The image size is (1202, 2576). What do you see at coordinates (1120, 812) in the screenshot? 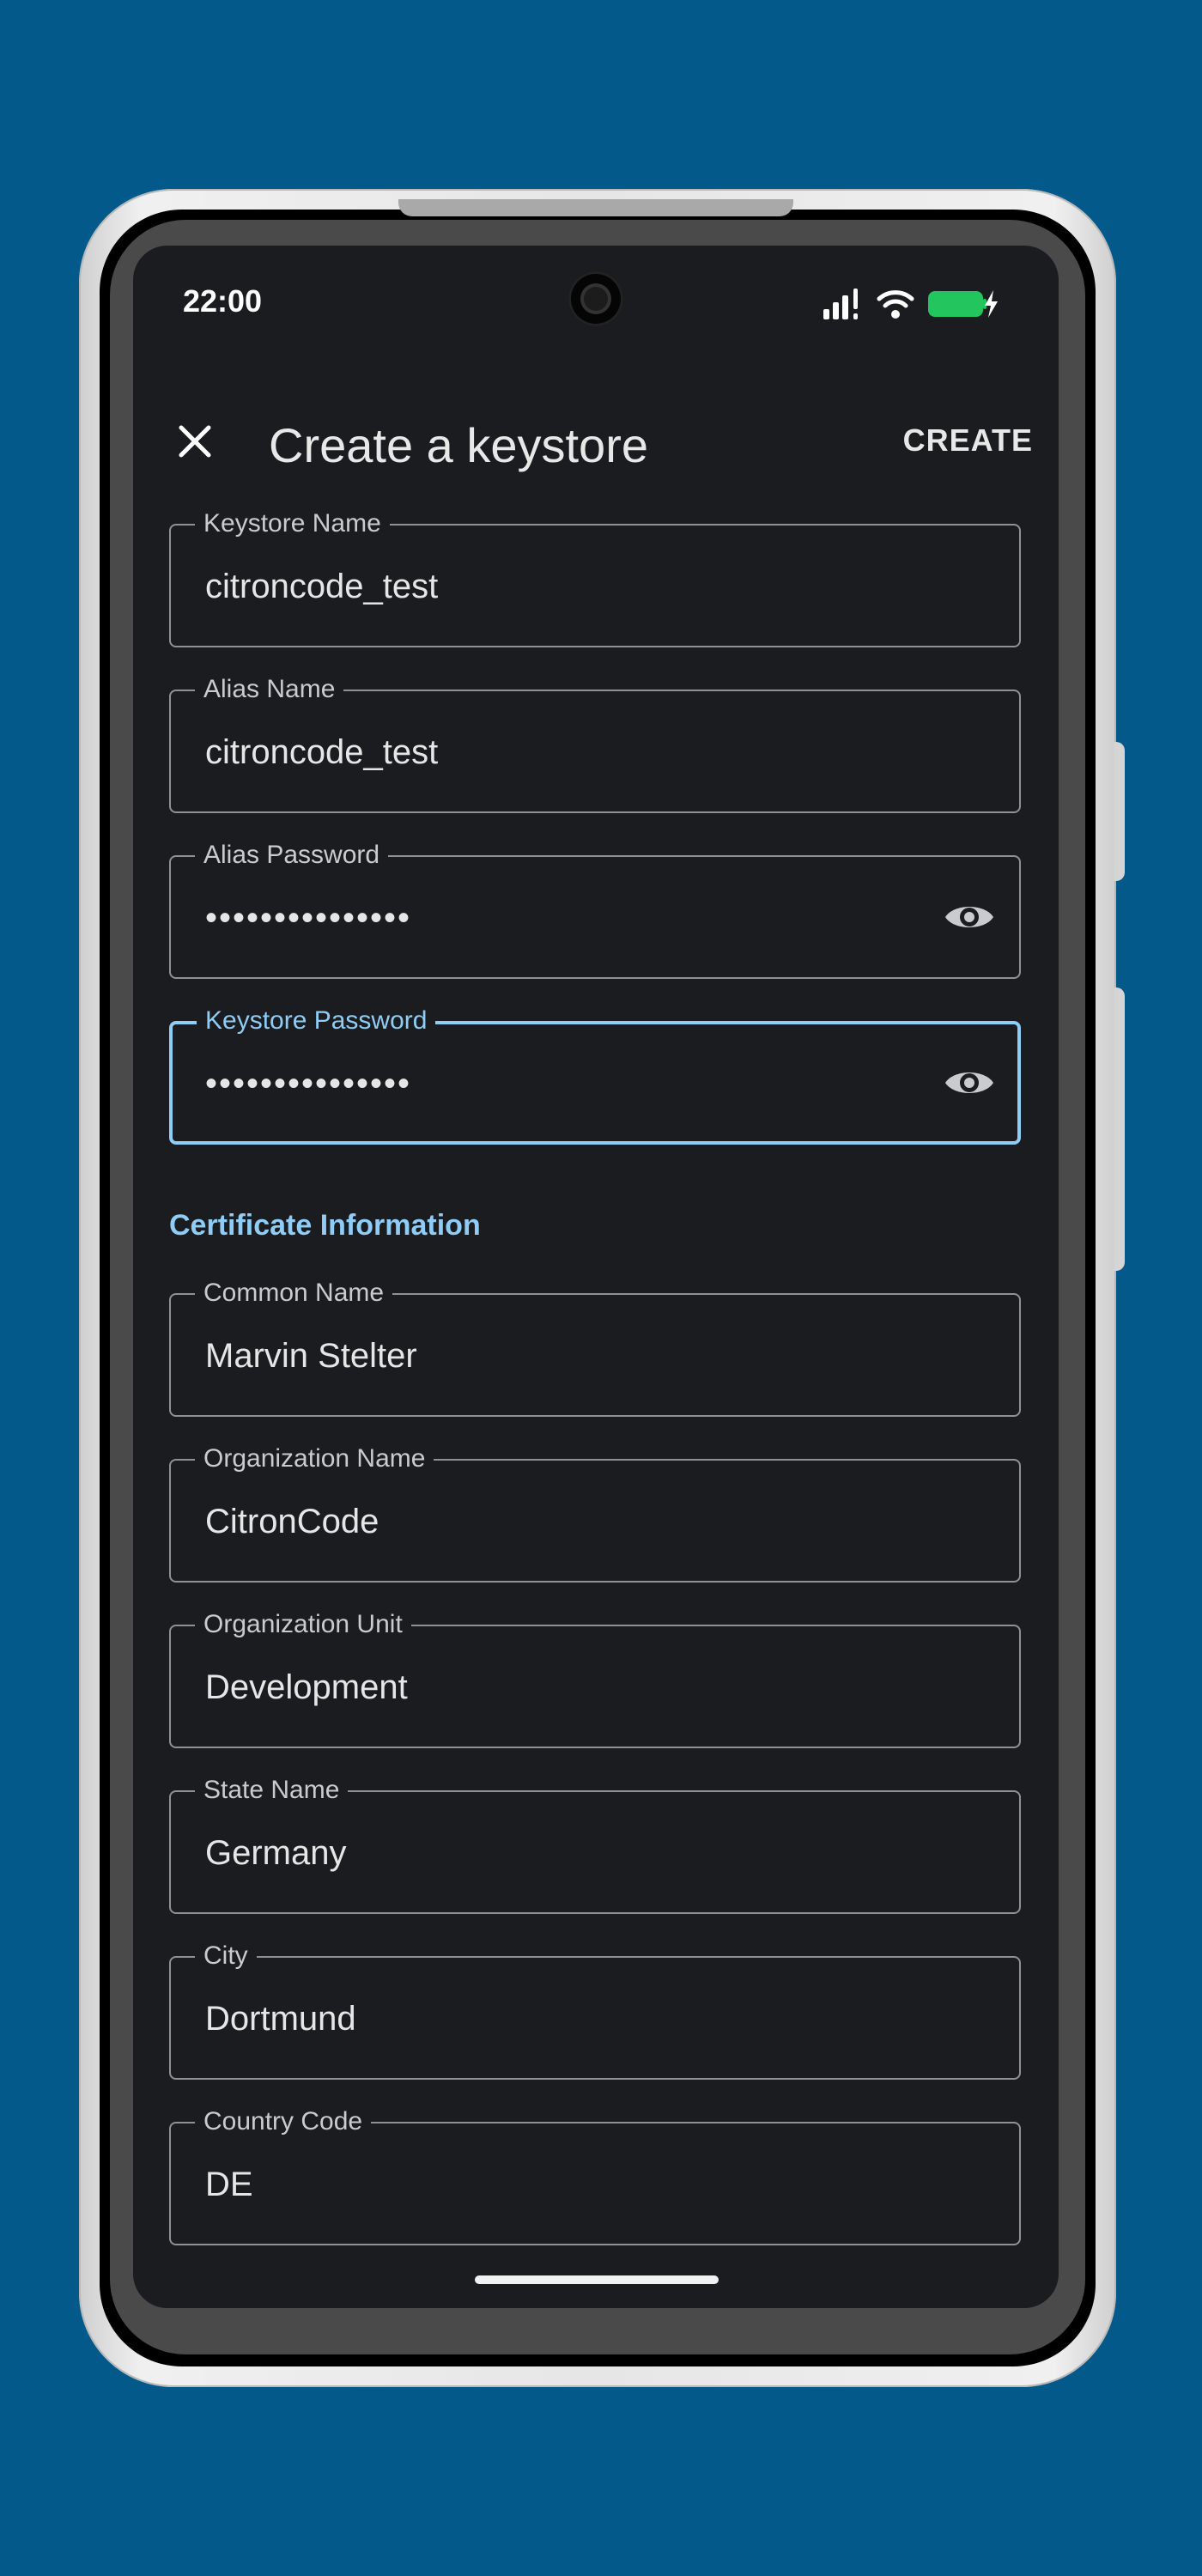
I see `power-button` at bounding box center [1120, 812].